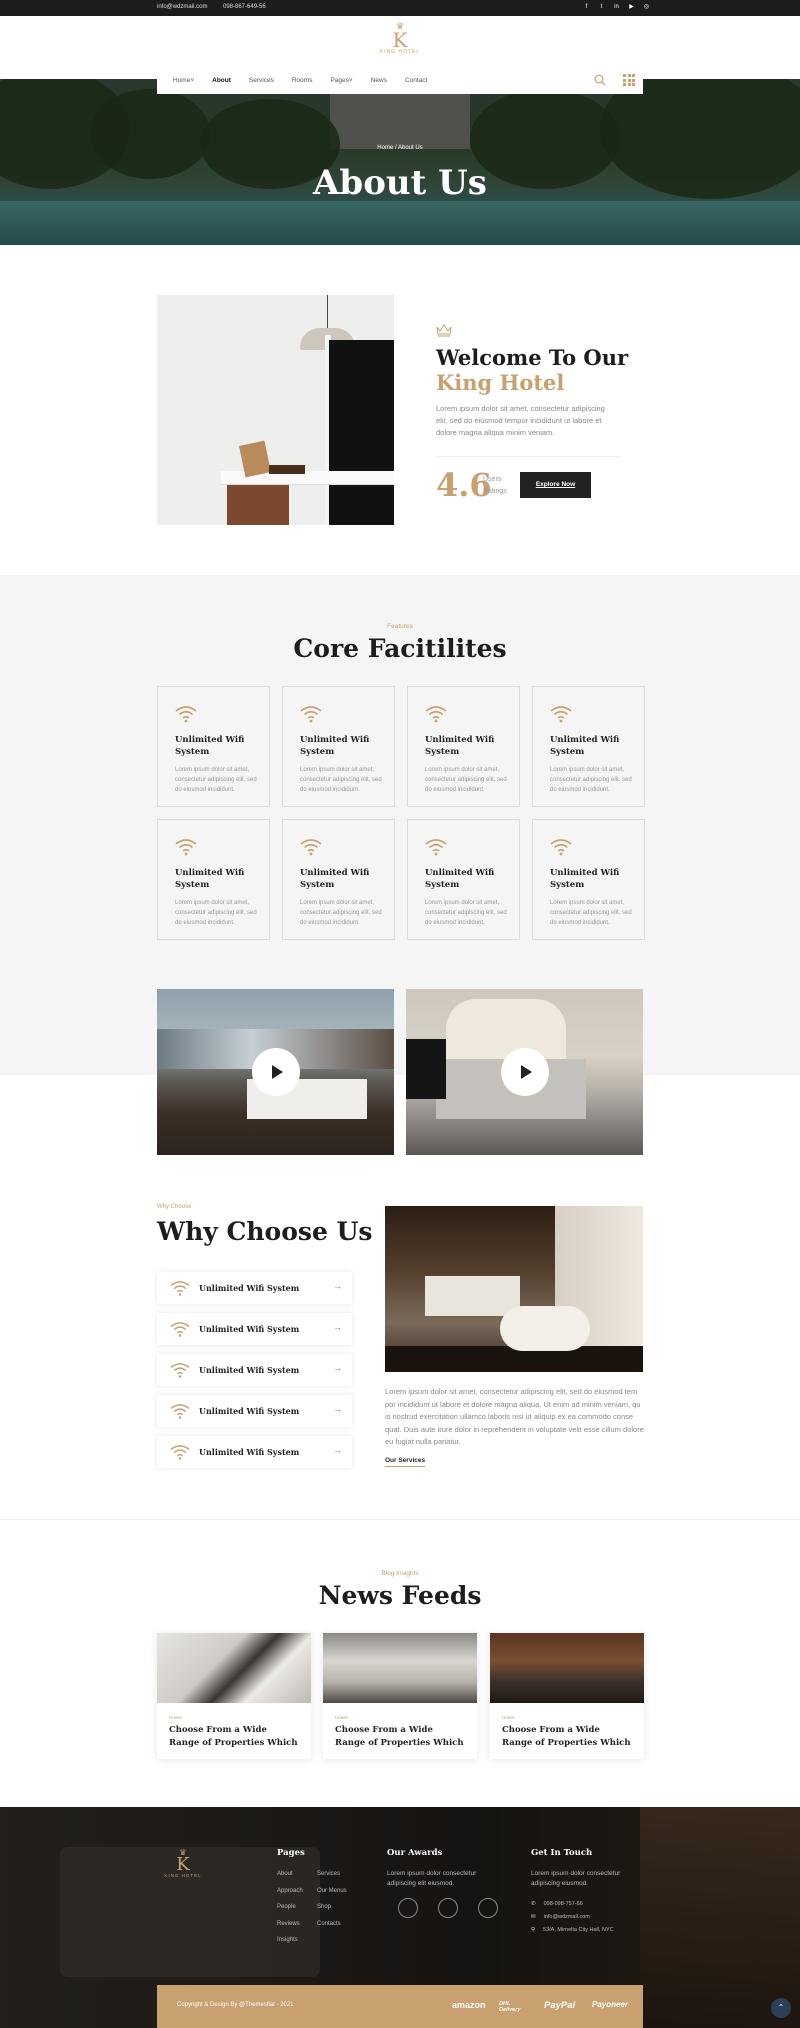 The width and height of the screenshot is (800, 2028). I want to click on our-services-link: Our Services, so click(405, 1462).